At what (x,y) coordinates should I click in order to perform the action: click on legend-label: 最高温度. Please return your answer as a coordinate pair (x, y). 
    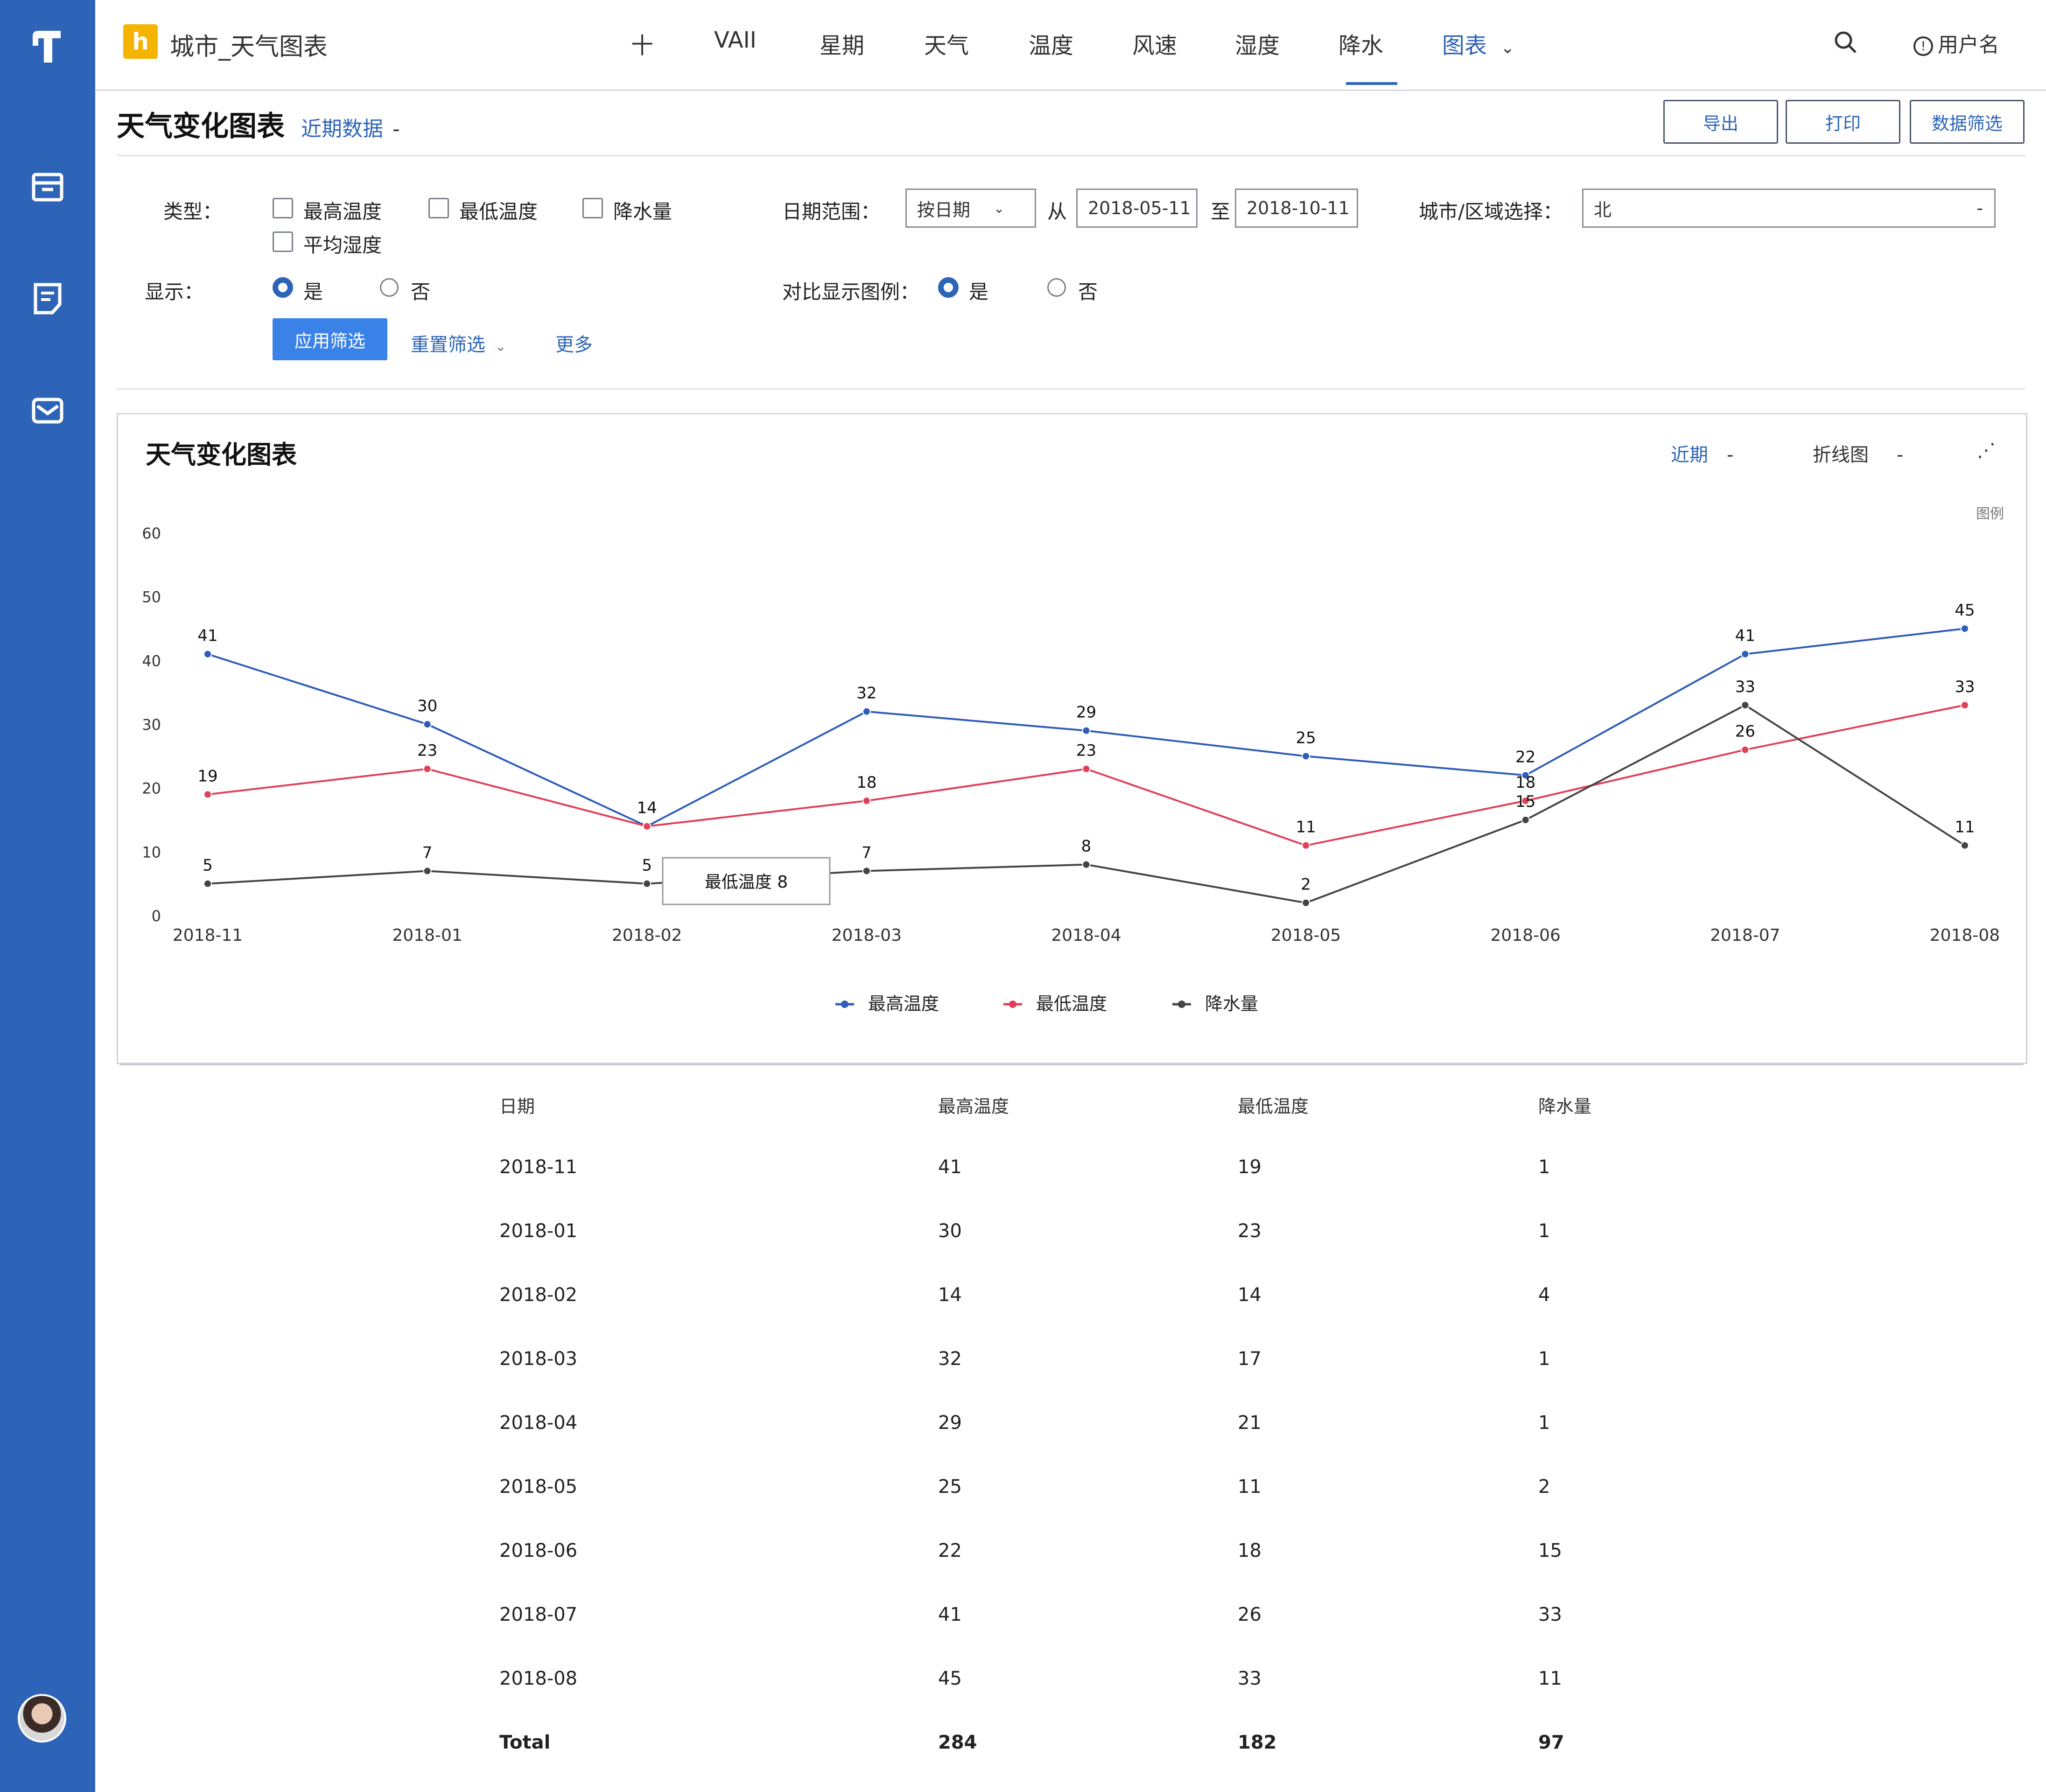
    Looking at the image, I should click on (903, 1004).